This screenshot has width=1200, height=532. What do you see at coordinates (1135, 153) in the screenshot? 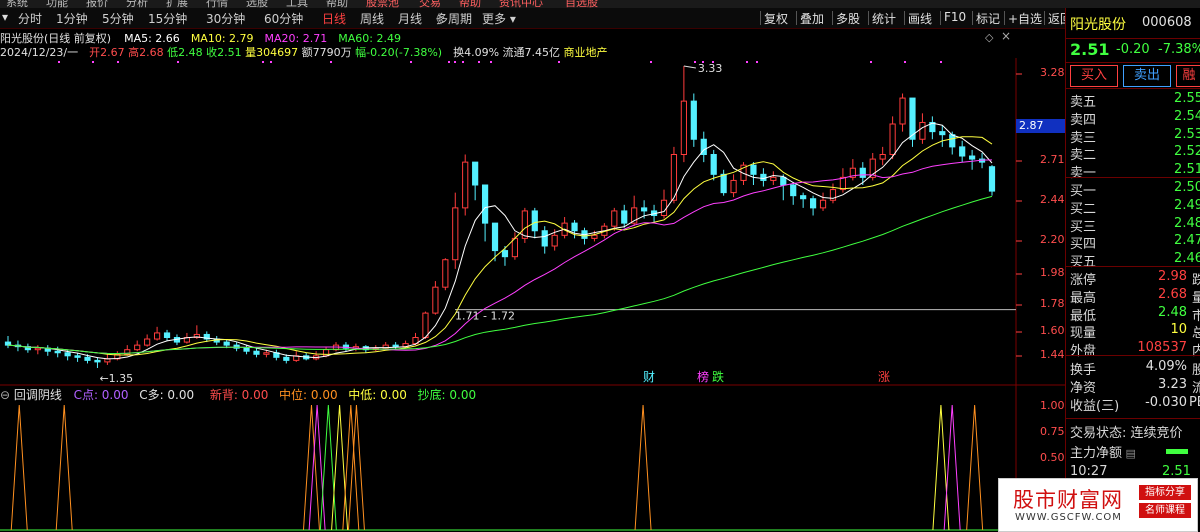
I see `quote-row: 卖二 2.52` at bounding box center [1135, 153].